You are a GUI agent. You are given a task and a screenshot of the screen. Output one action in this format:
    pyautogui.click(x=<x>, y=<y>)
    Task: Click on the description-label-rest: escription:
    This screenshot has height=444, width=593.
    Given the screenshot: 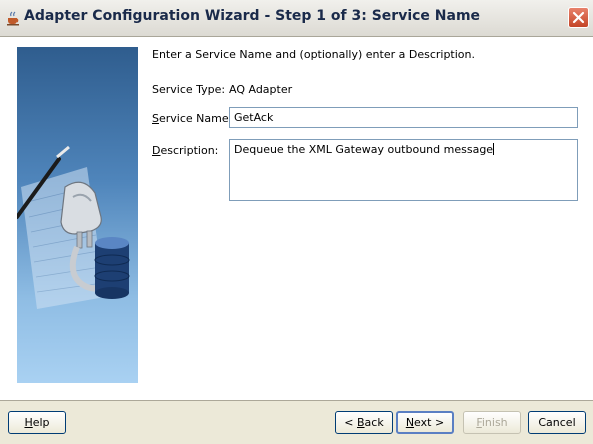 What is the action you would take?
    pyautogui.click(x=189, y=150)
    